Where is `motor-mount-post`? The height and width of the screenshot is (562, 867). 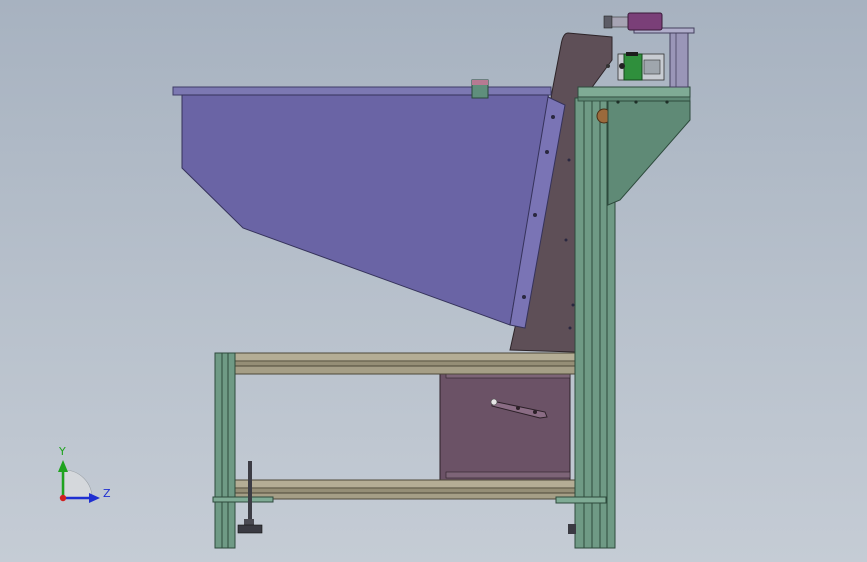 motor-mount-post is located at coordinates (679, 58).